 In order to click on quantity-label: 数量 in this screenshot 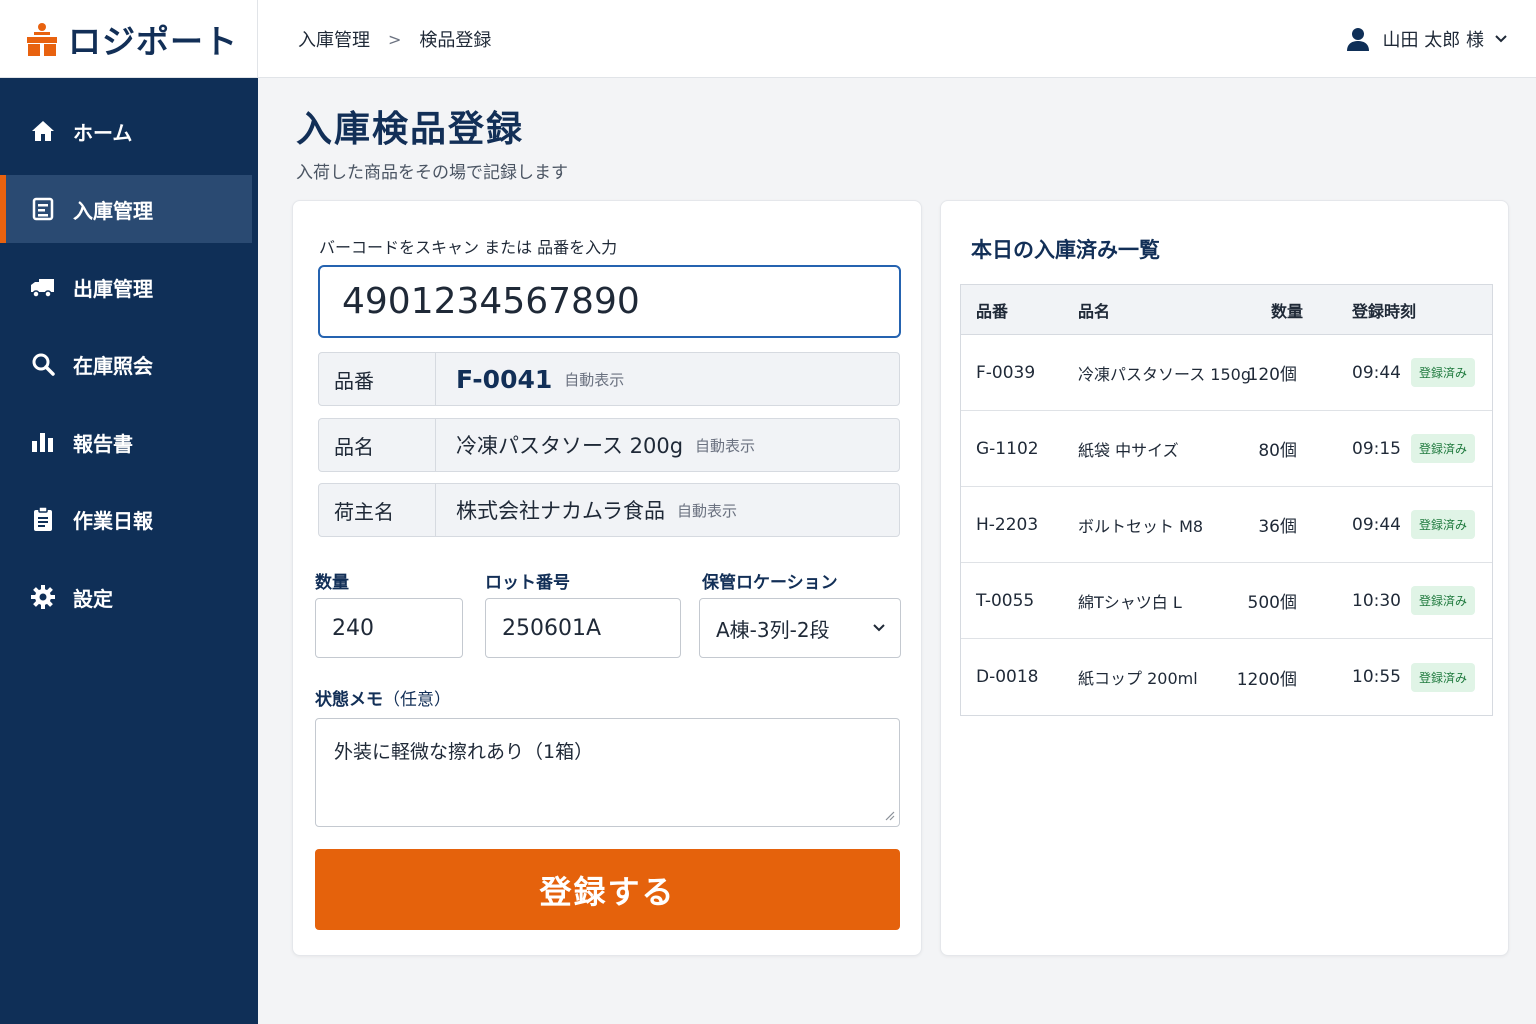, I will do `click(332, 583)`.